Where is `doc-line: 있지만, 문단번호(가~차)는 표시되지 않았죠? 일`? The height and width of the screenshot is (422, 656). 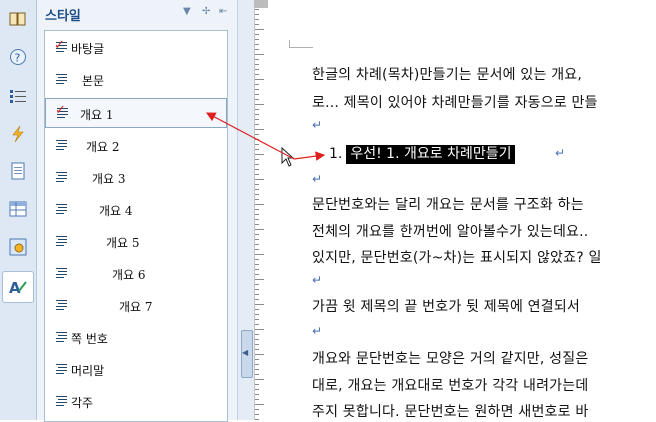 doc-line: 있지만, 문단번호(가~차)는 표시되지 않았죠? 일 is located at coordinates (457, 258).